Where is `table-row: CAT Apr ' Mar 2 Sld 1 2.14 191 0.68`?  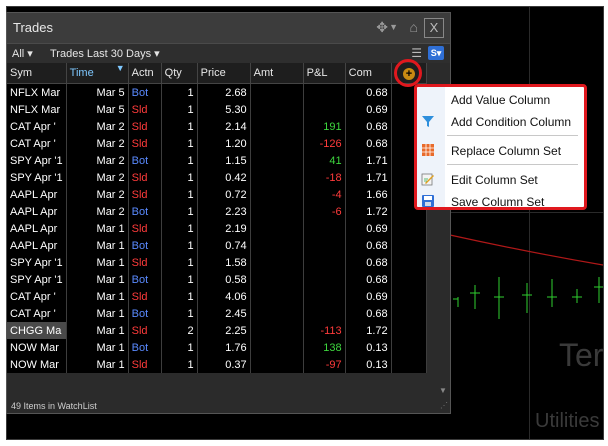
table-row: CAT Apr ' Mar 2 Sld 1 2.14 191 0.68 is located at coordinates (217, 126).